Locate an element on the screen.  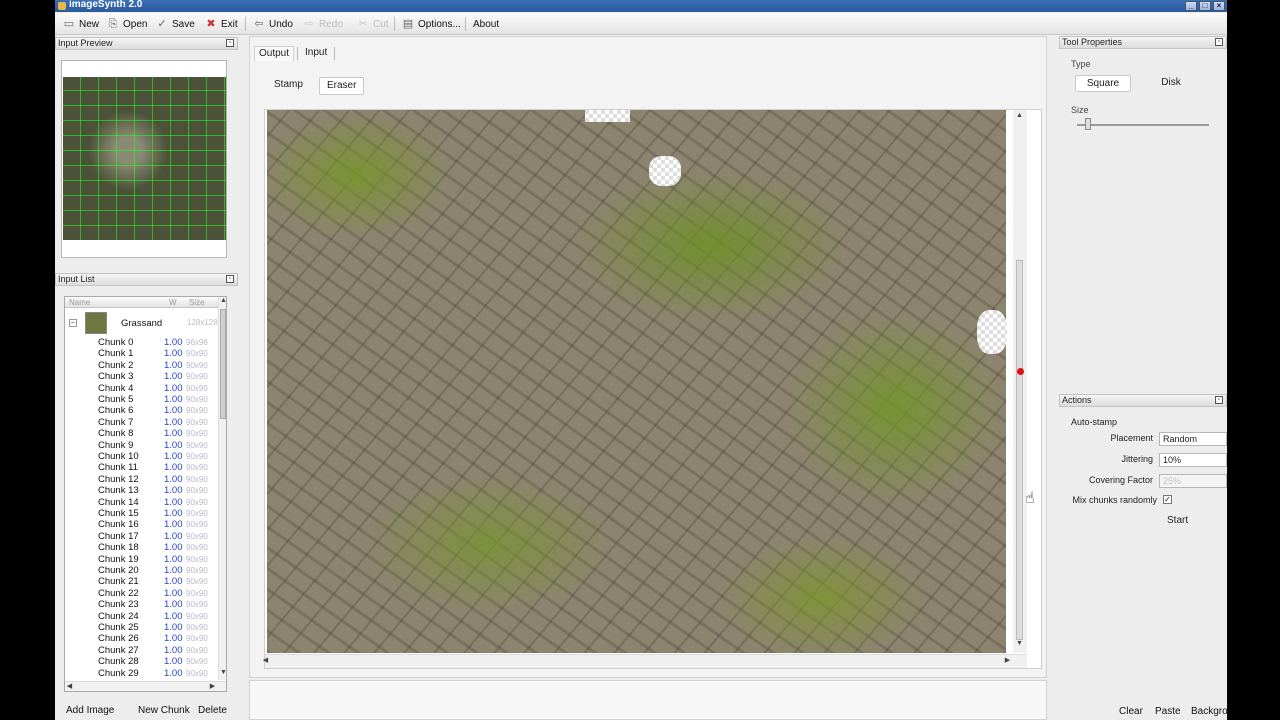
list-item-chunk: Chunk 24 1.00 90x90 is located at coordinates (141, 616).